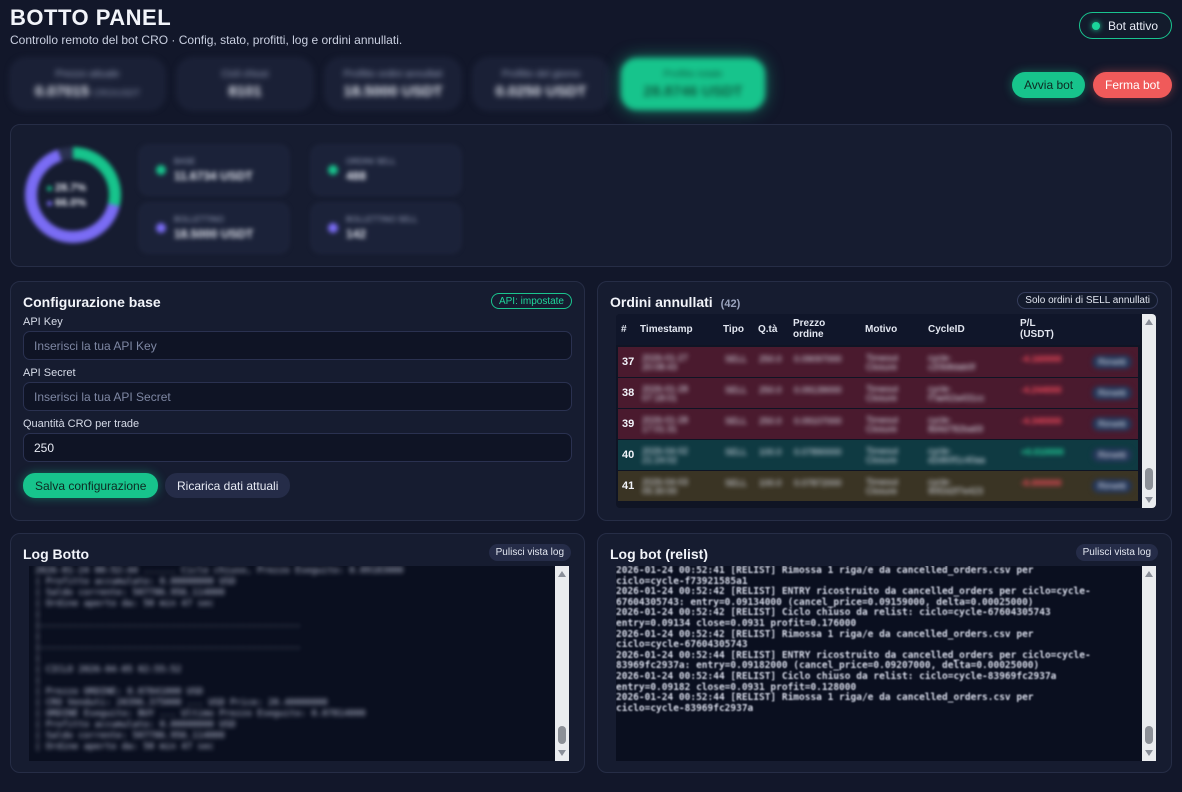 The height and width of the screenshot is (792, 1182). What do you see at coordinates (818, 483) in the screenshot?
I see `cell-price: 0.07872000` at bounding box center [818, 483].